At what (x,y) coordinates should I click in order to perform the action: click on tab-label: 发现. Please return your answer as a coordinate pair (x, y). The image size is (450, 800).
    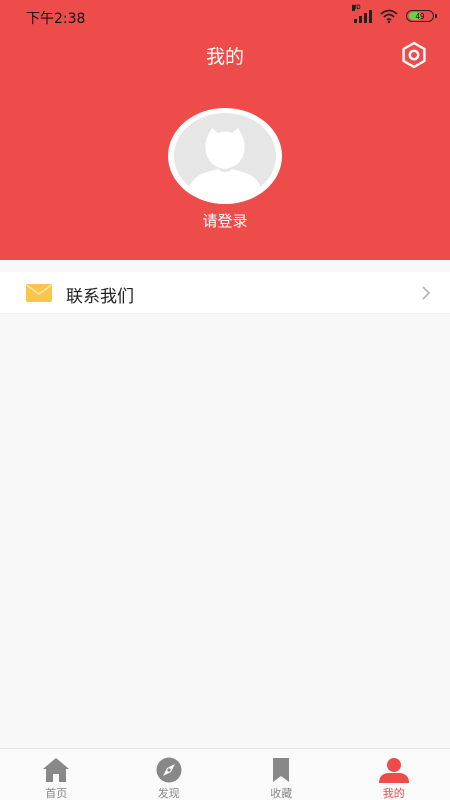
    Looking at the image, I should click on (168, 793).